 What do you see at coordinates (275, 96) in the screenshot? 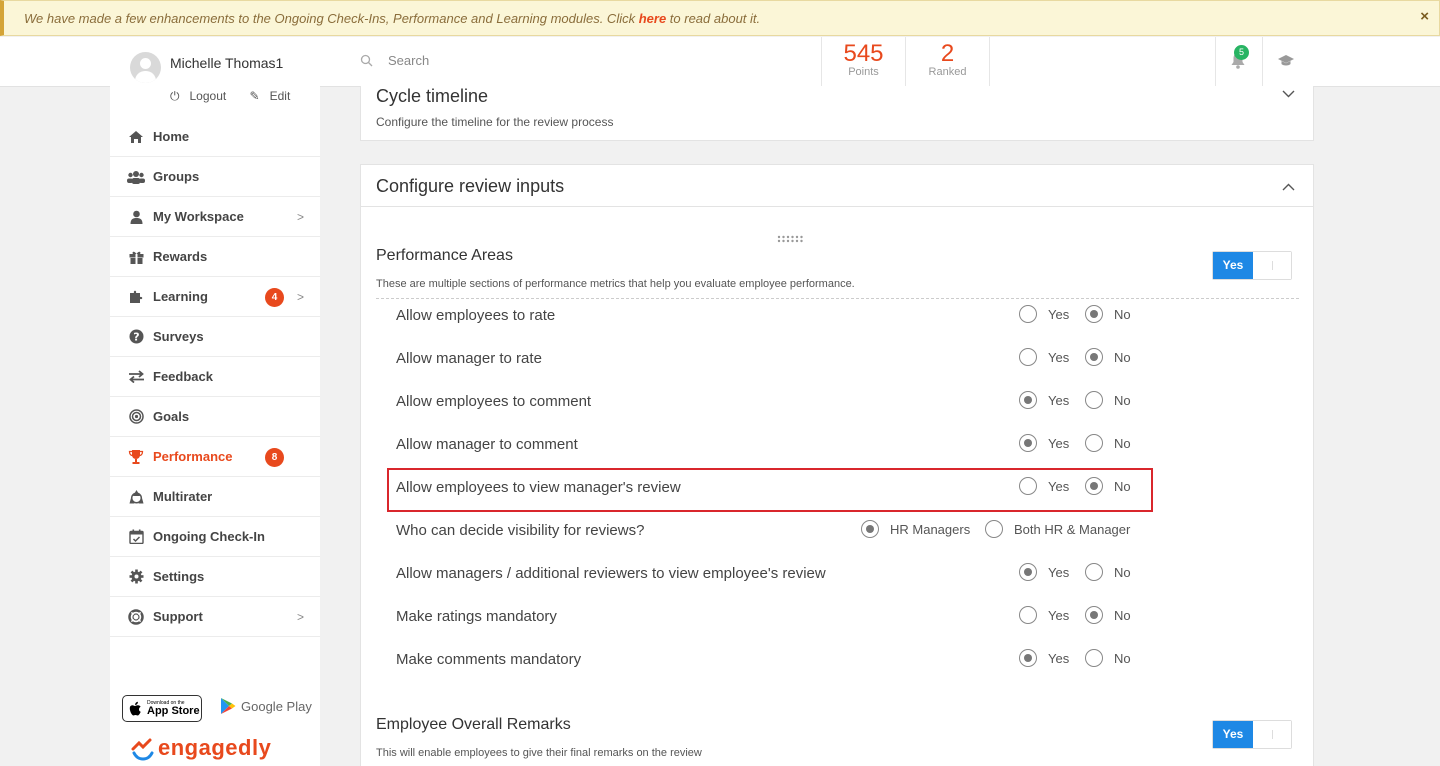
I see `edit-link: ✎ Edit` at bounding box center [275, 96].